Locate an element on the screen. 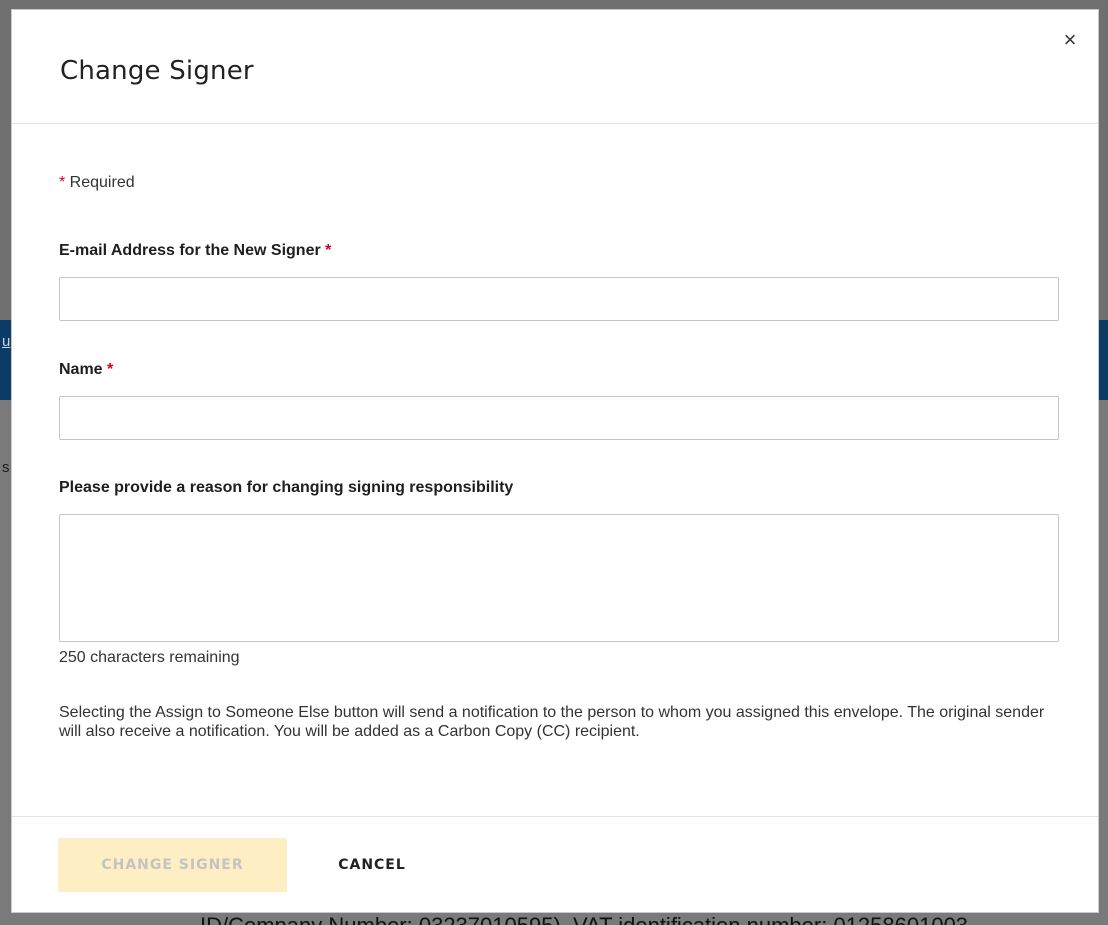 This screenshot has width=1108, height=925. email-field-label-text: E-mail Address for the New Signer is located at coordinates (190, 250).